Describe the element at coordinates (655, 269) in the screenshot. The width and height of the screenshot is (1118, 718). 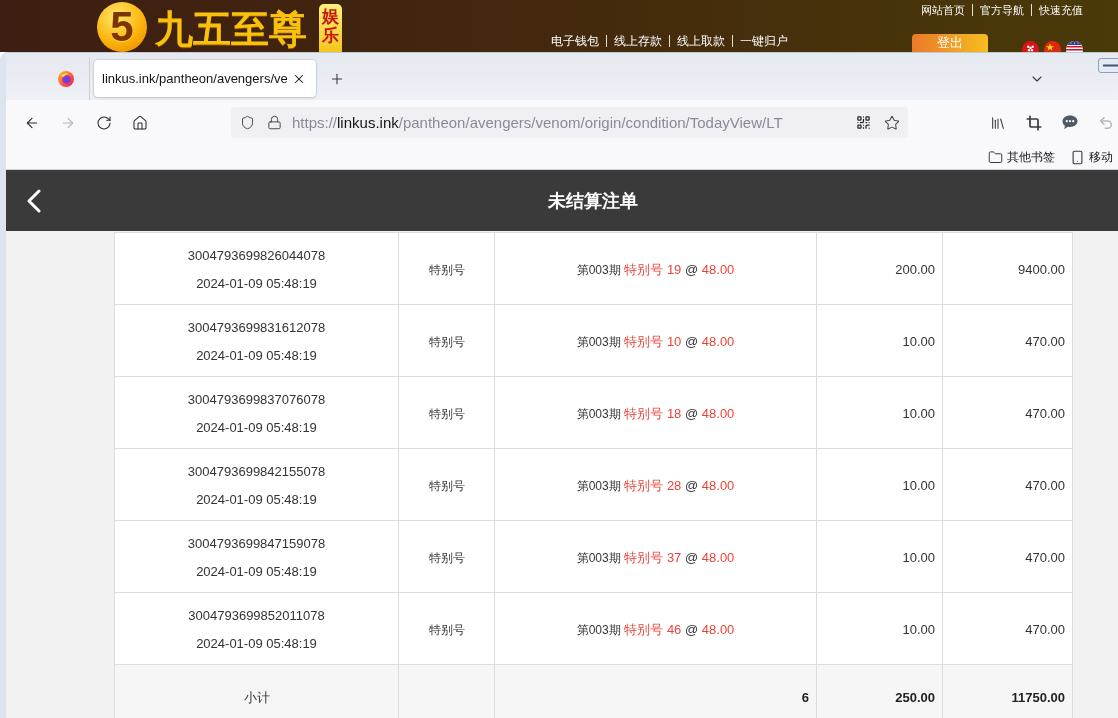
I see `bet-detail: 第003期 特别号 19 @ 48.00` at that location.